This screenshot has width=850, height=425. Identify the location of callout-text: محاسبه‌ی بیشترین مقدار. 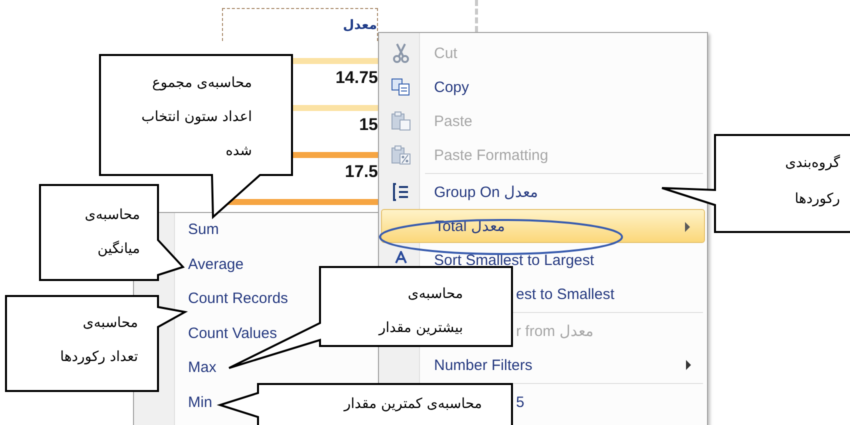
(420, 311).